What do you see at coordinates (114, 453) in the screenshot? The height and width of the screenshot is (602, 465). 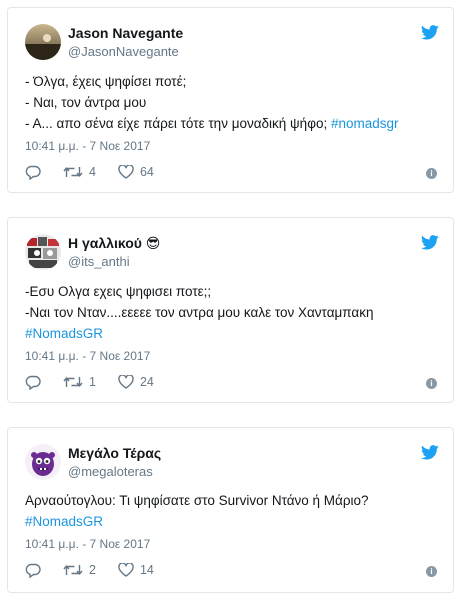 I see `author-name: Μεγάλο Τέρας` at bounding box center [114, 453].